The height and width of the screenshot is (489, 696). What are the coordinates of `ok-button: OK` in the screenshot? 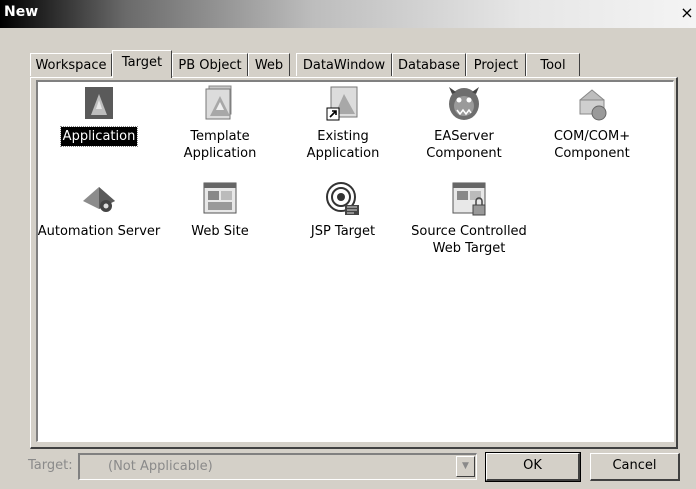 It's located at (533, 467).